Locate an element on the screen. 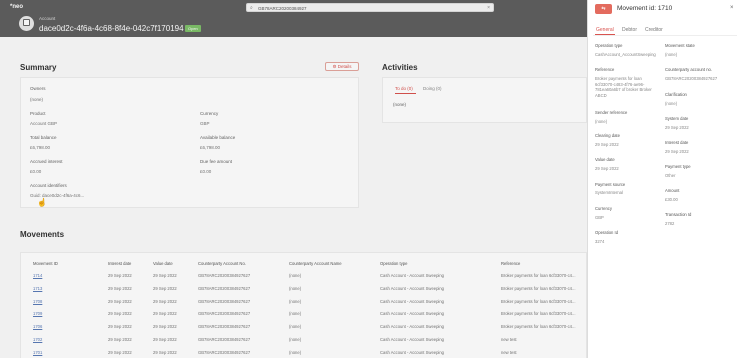  payment-source-label: Payment source is located at coordinates (610, 184).